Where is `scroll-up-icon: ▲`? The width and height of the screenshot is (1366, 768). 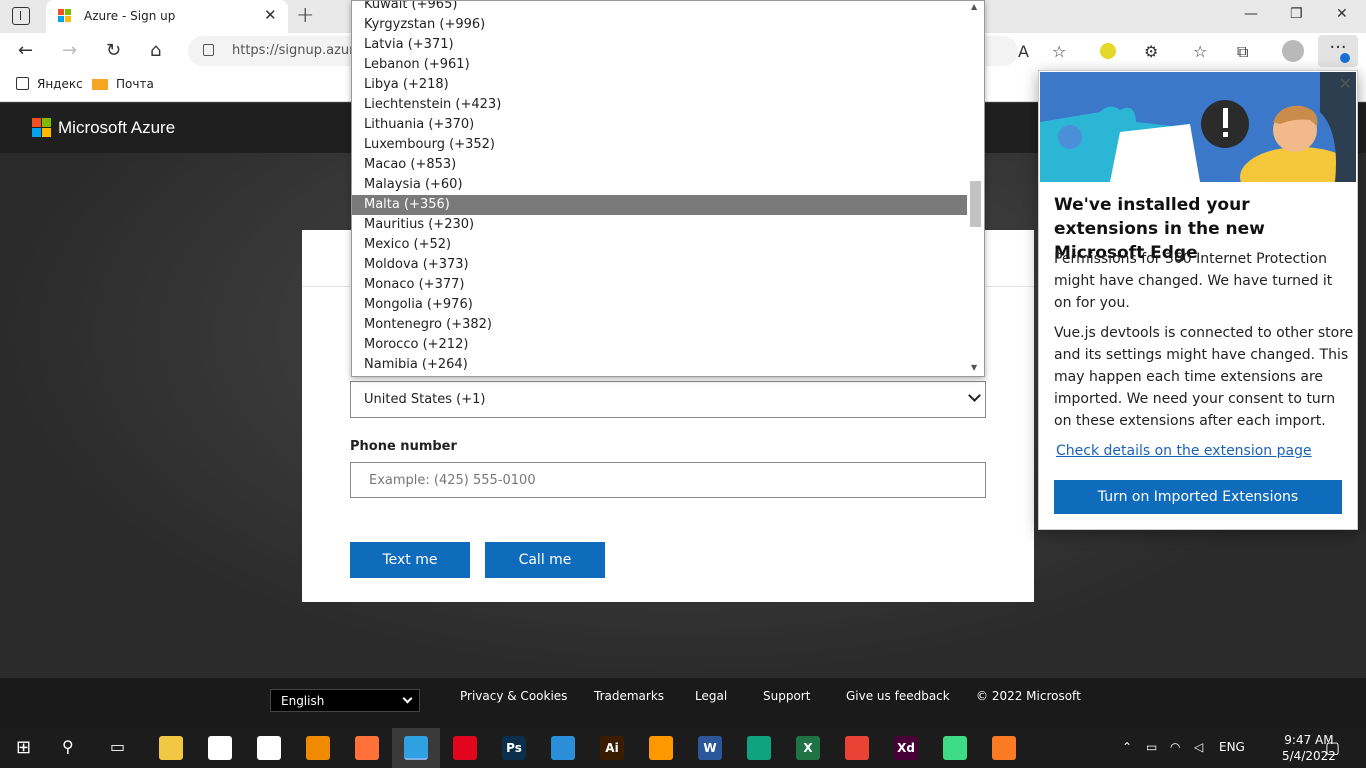
scroll-up-icon: ▲ is located at coordinates (974, 6).